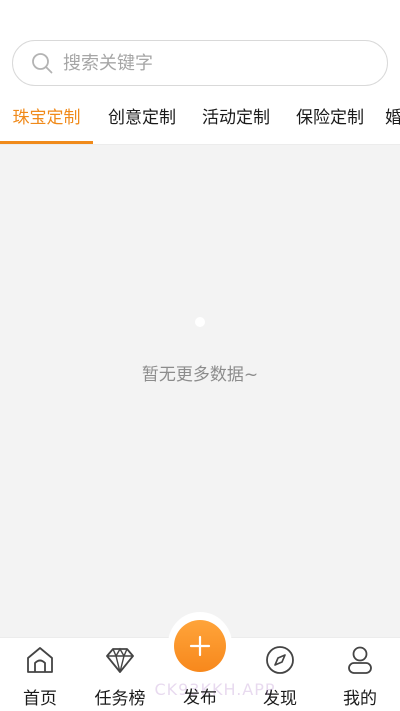 The width and height of the screenshot is (400, 711). I want to click on nav-task-rank: 任务榜, so click(120, 674).